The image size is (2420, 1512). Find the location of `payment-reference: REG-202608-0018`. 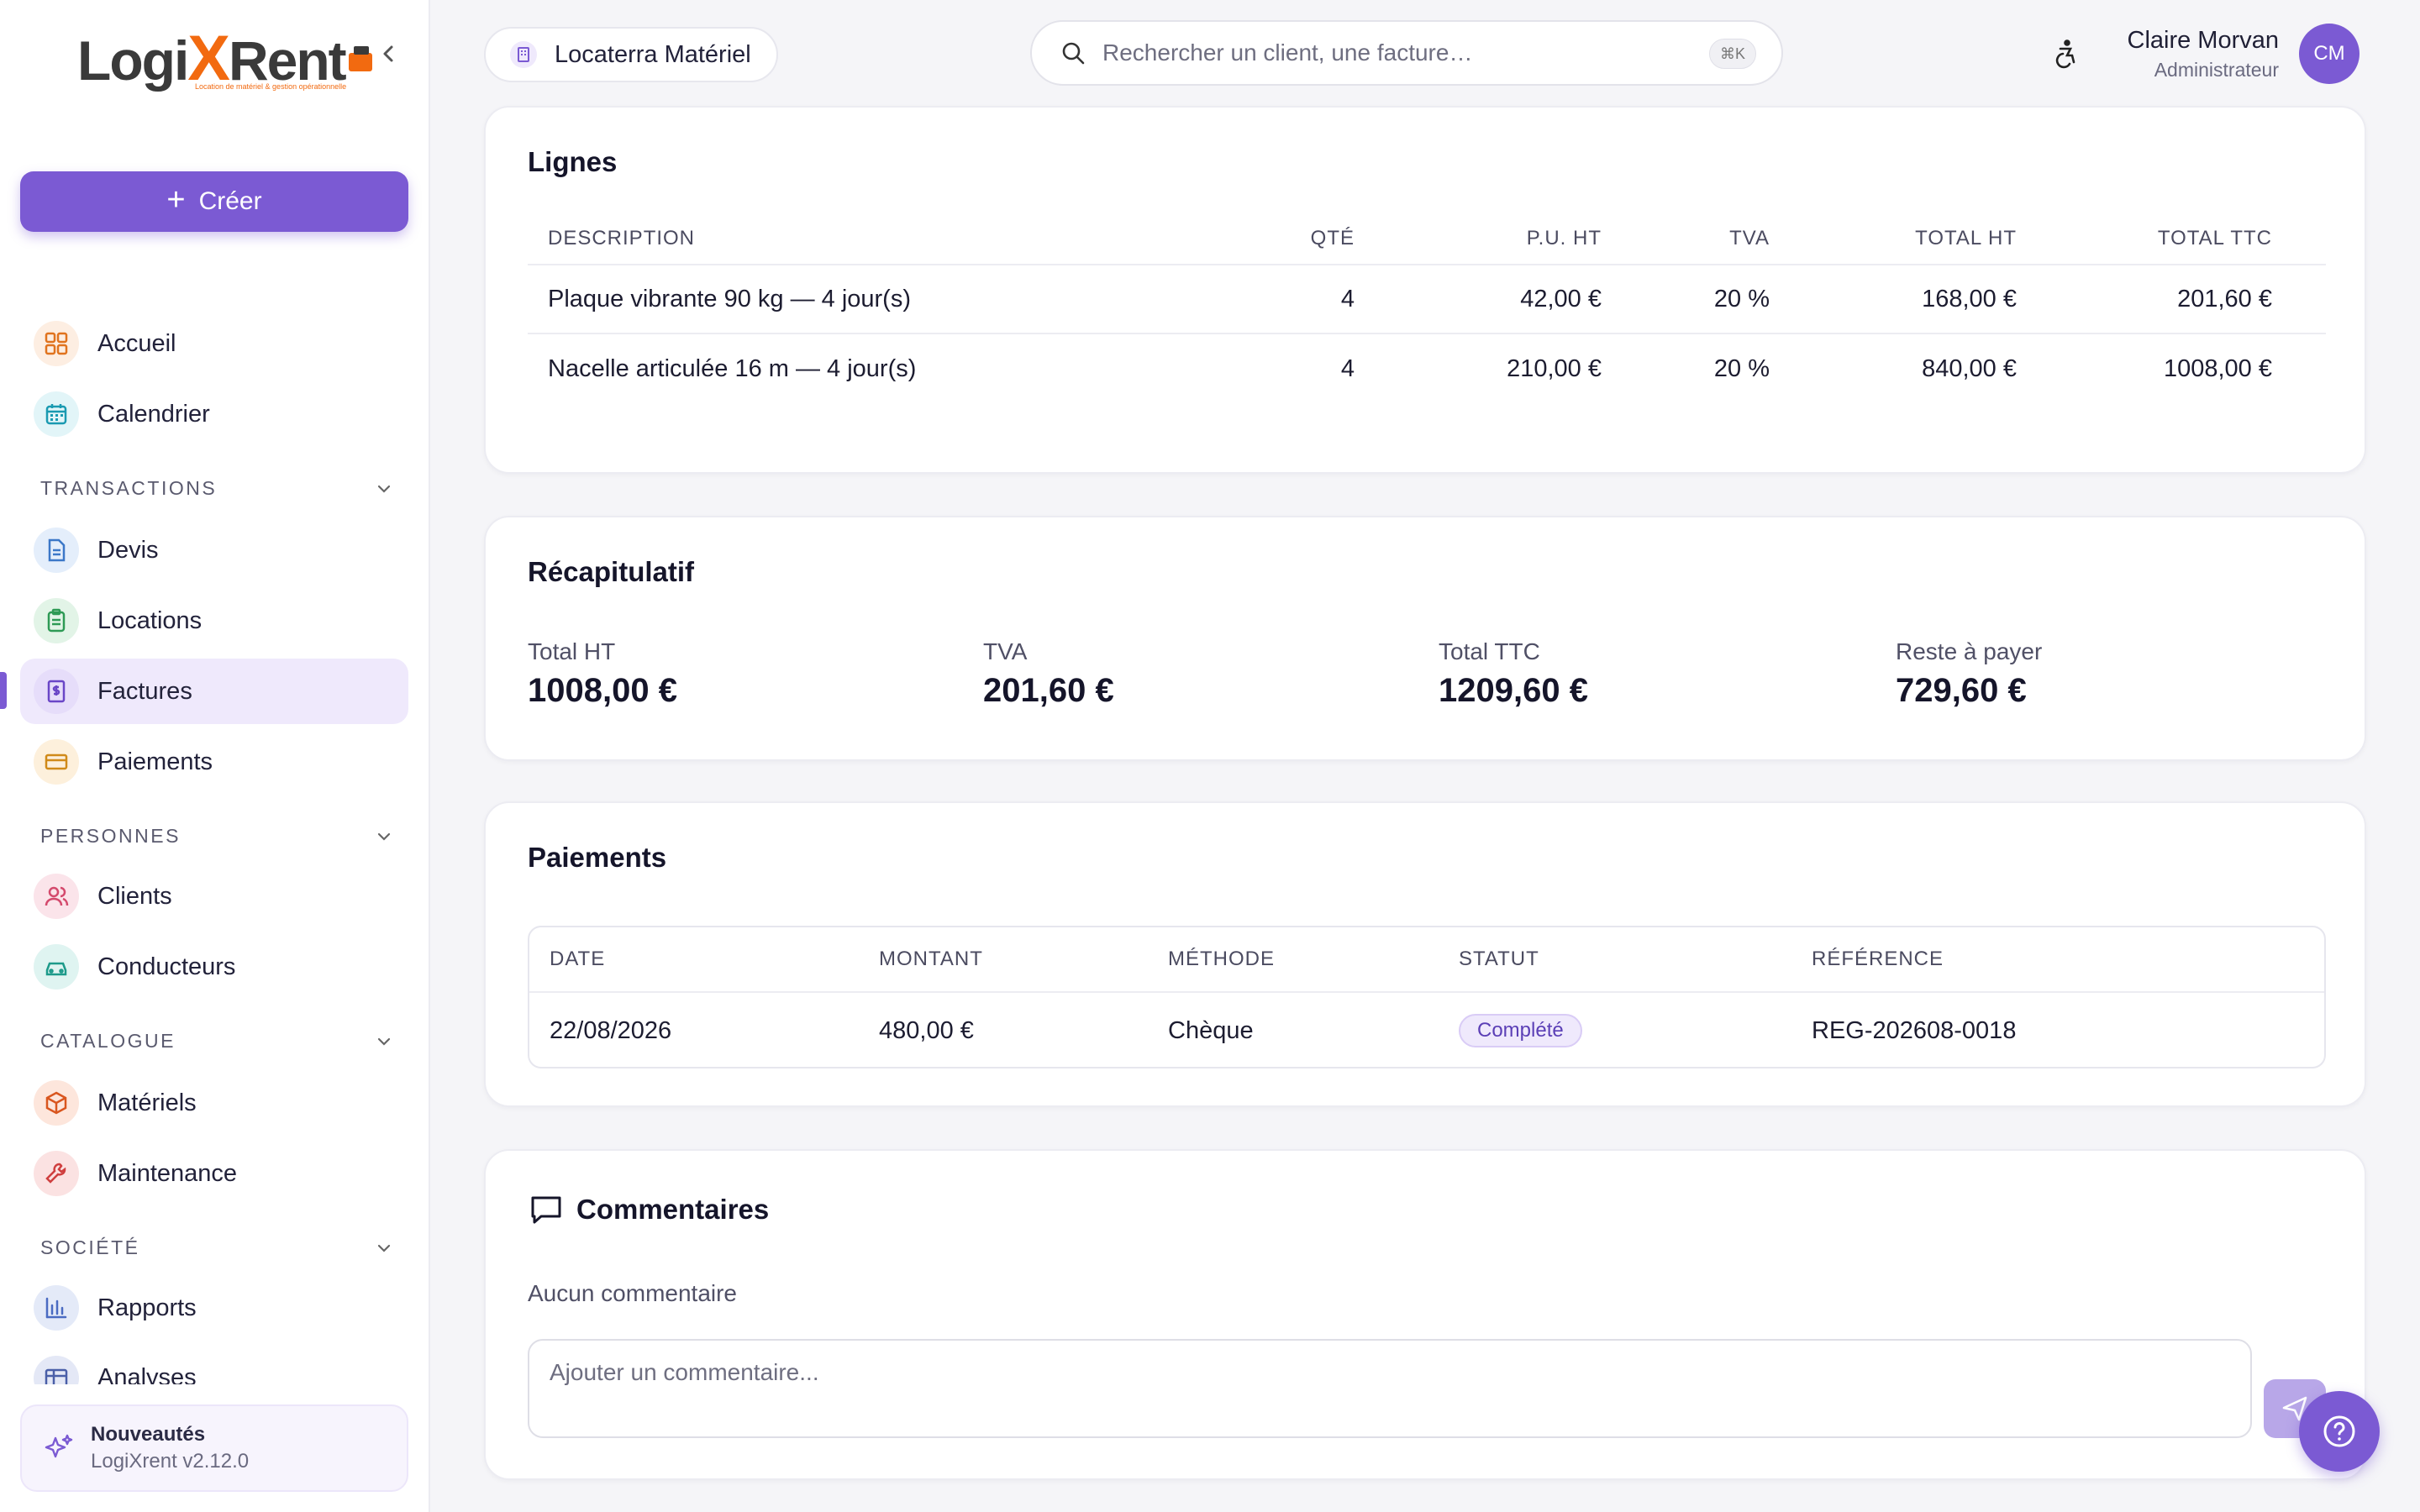

payment-reference: REG-202608-0018 is located at coordinates (1915, 1030).